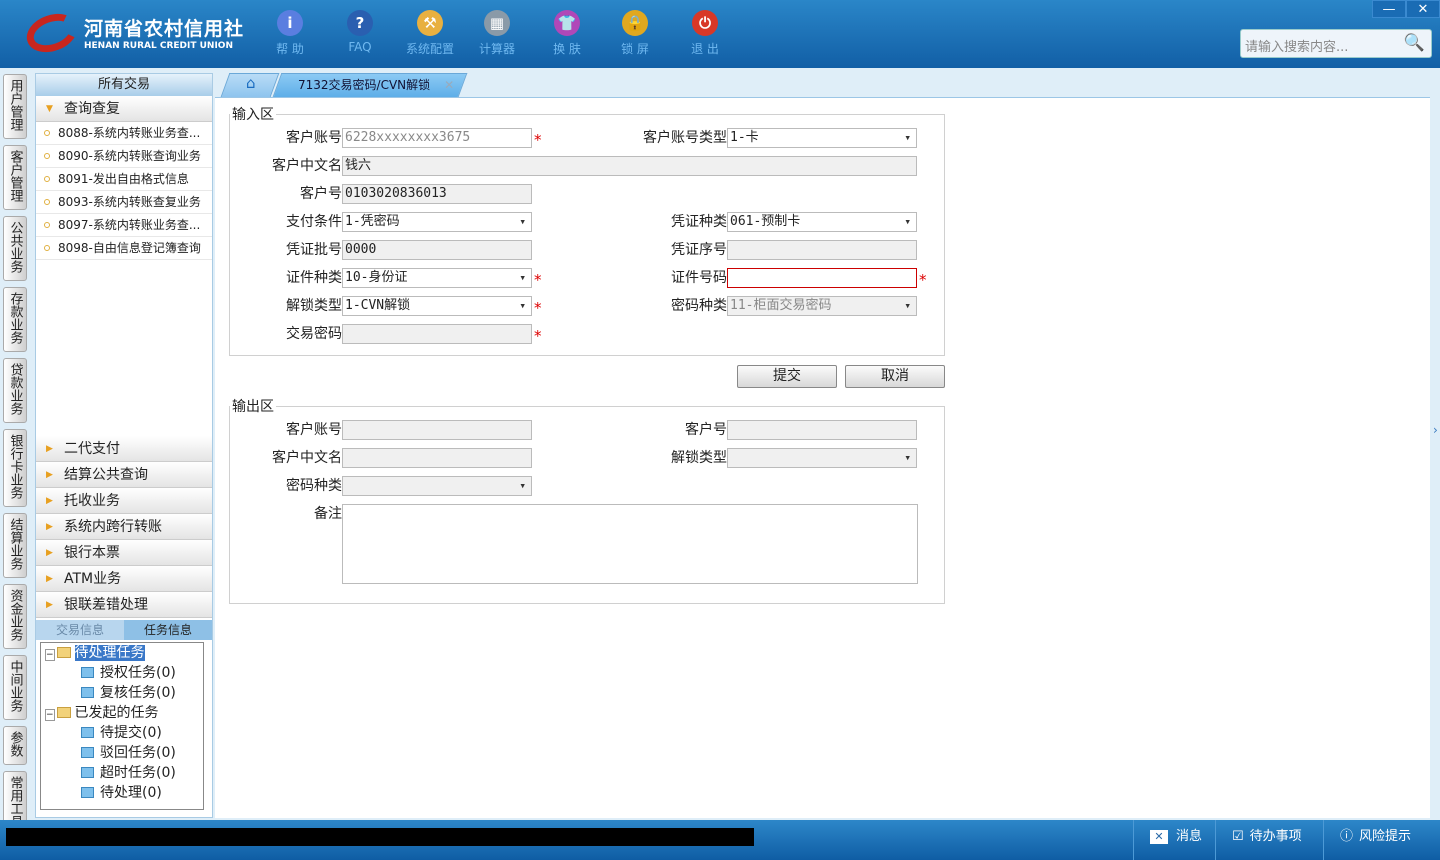 The width and height of the screenshot is (1440, 860). Describe the element at coordinates (80, 630) in the screenshot. I see `tab-transaction-info: 交易信息` at that location.